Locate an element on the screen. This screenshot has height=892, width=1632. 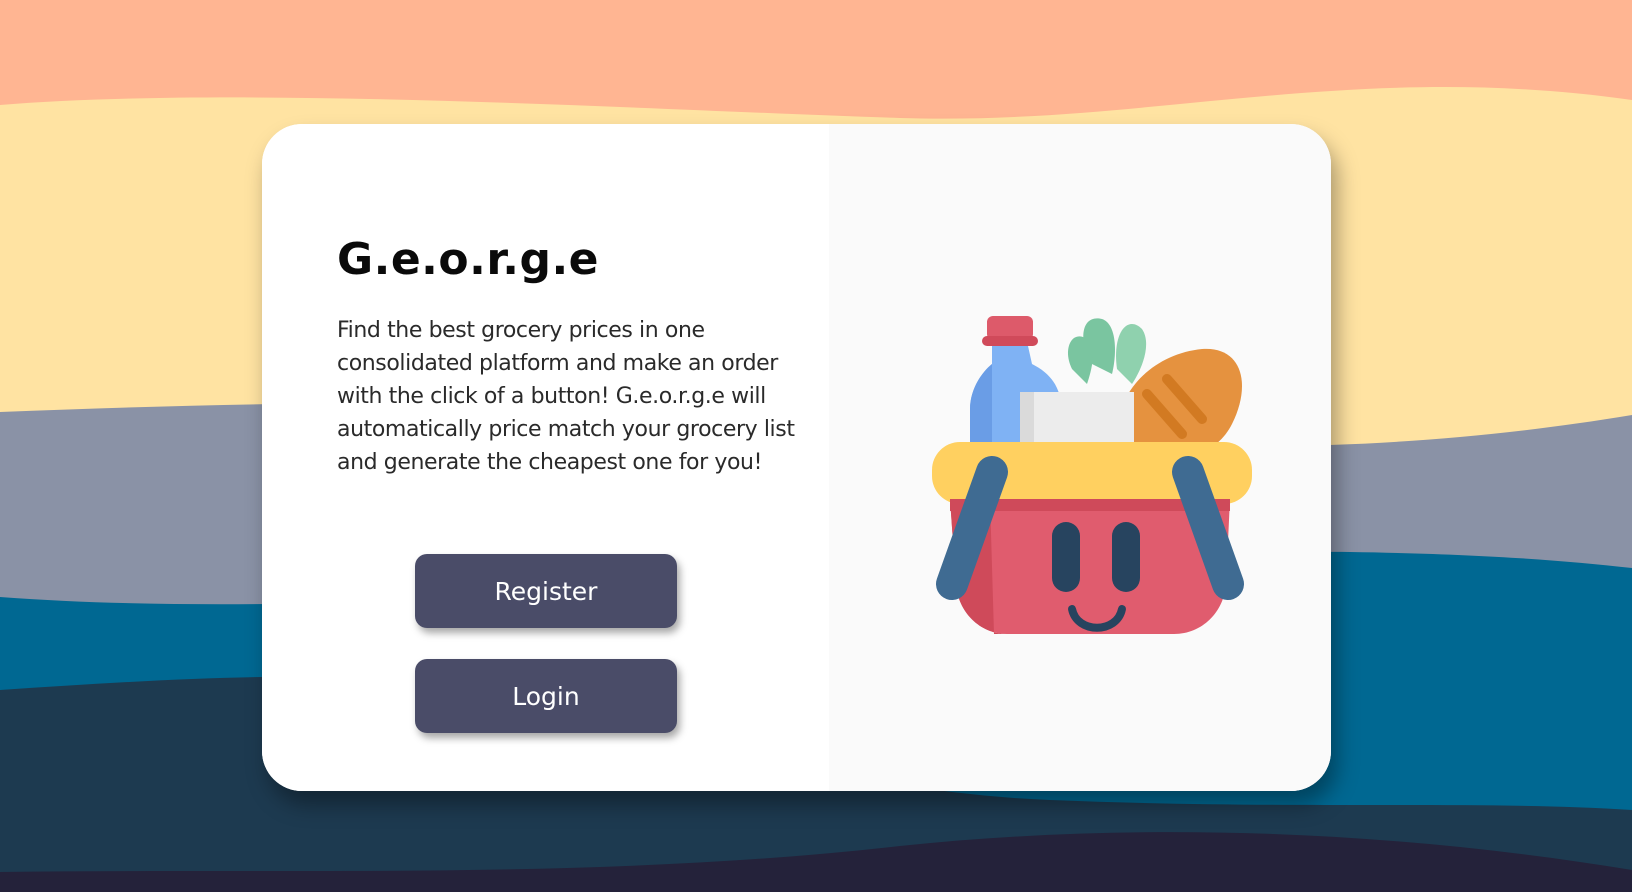
grocery-basket-icon is located at coordinates (1092, 475).